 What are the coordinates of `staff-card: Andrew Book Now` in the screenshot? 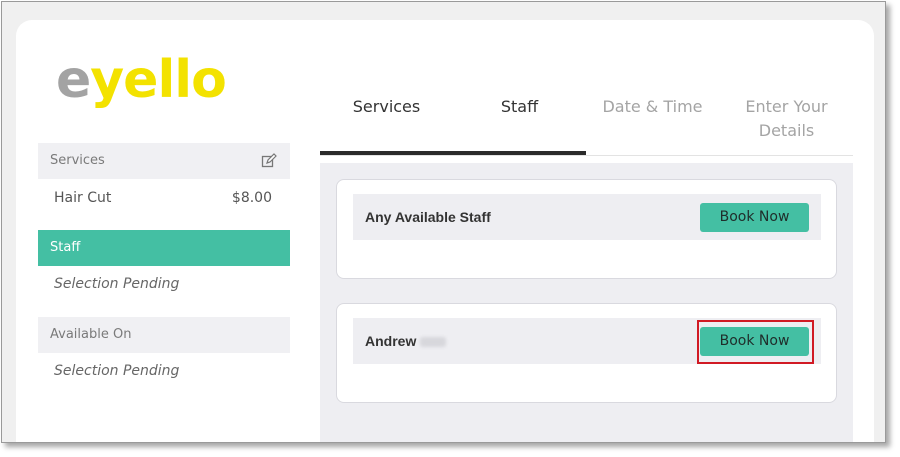 It's located at (586, 353).